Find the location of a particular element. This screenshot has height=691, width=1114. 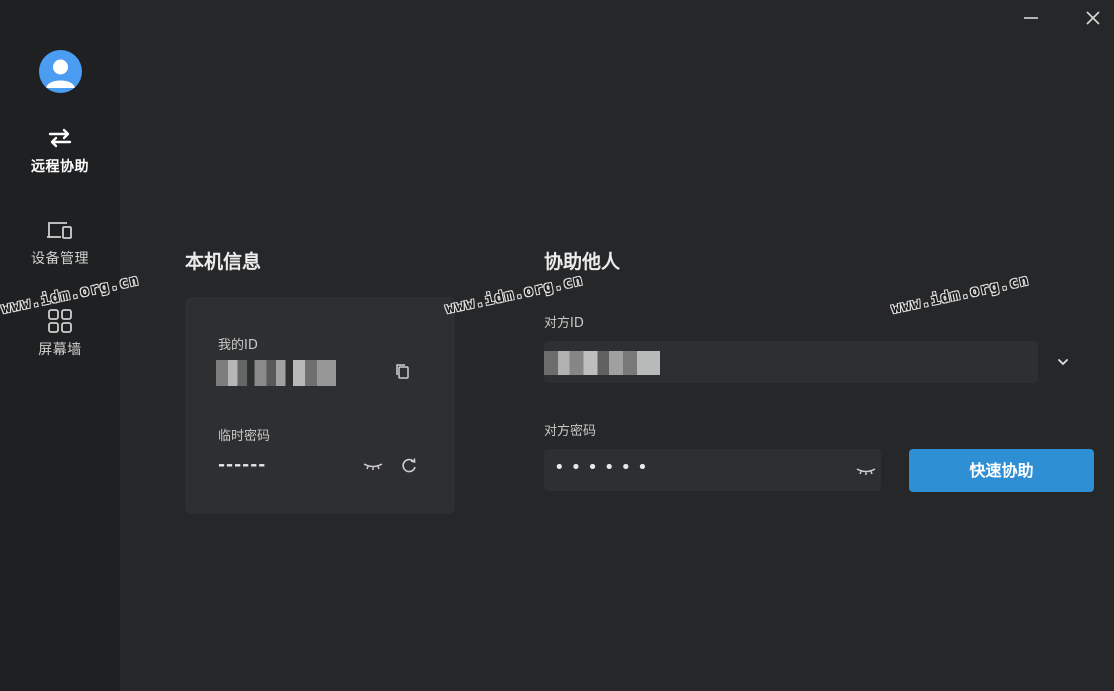

user-icon is located at coordinates (60, 73).